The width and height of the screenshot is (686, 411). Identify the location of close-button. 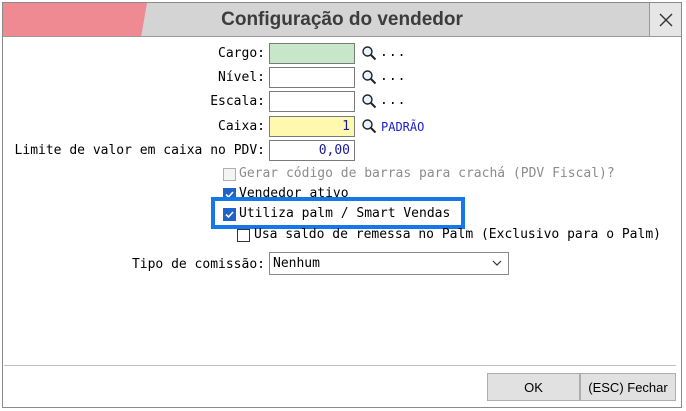
(665, 19).